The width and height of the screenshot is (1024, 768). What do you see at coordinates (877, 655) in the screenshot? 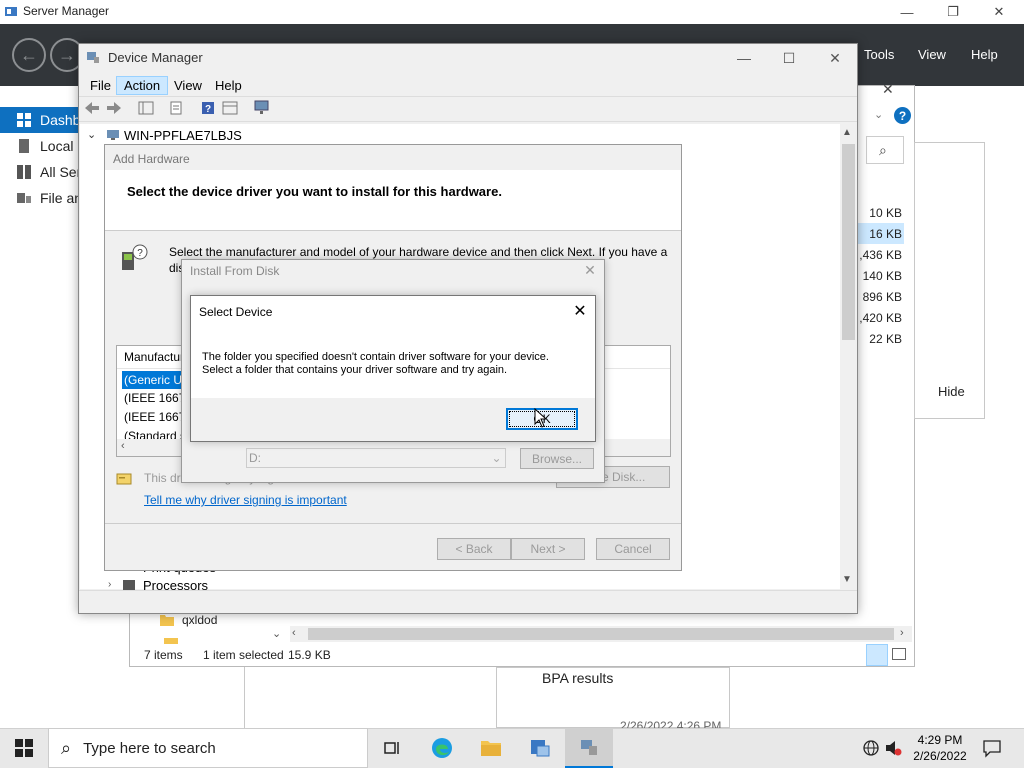
I see `details-view-icon` at bounding box center [877, 655].